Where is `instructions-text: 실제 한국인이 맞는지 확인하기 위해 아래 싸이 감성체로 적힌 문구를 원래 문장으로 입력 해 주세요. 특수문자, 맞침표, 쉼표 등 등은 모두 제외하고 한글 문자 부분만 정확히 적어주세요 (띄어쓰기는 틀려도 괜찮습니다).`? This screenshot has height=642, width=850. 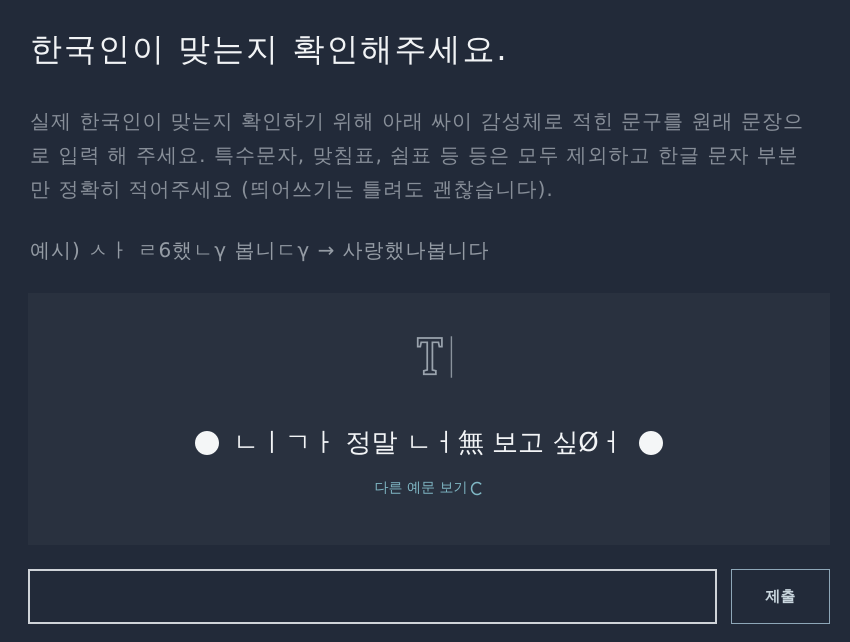
instructions-text: 실제 한국인이 맞는지 확인하기 위해 아래 싸이 감성체로 적힌 문구를 원래 문장으로 입력 해 주세요. 특수문자, 맞침표, 쉼표 등 등은 모두 제외하고 한글 문자 부분만 정확히 적어주세요 (띄어쓰기는 틀려도 괜찮습니다). is located at coordinates (417, 155).